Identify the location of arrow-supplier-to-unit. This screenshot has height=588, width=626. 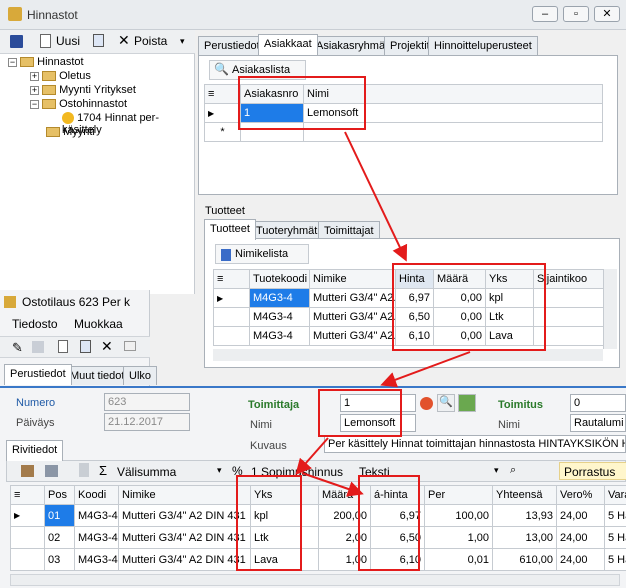
(312, 456).